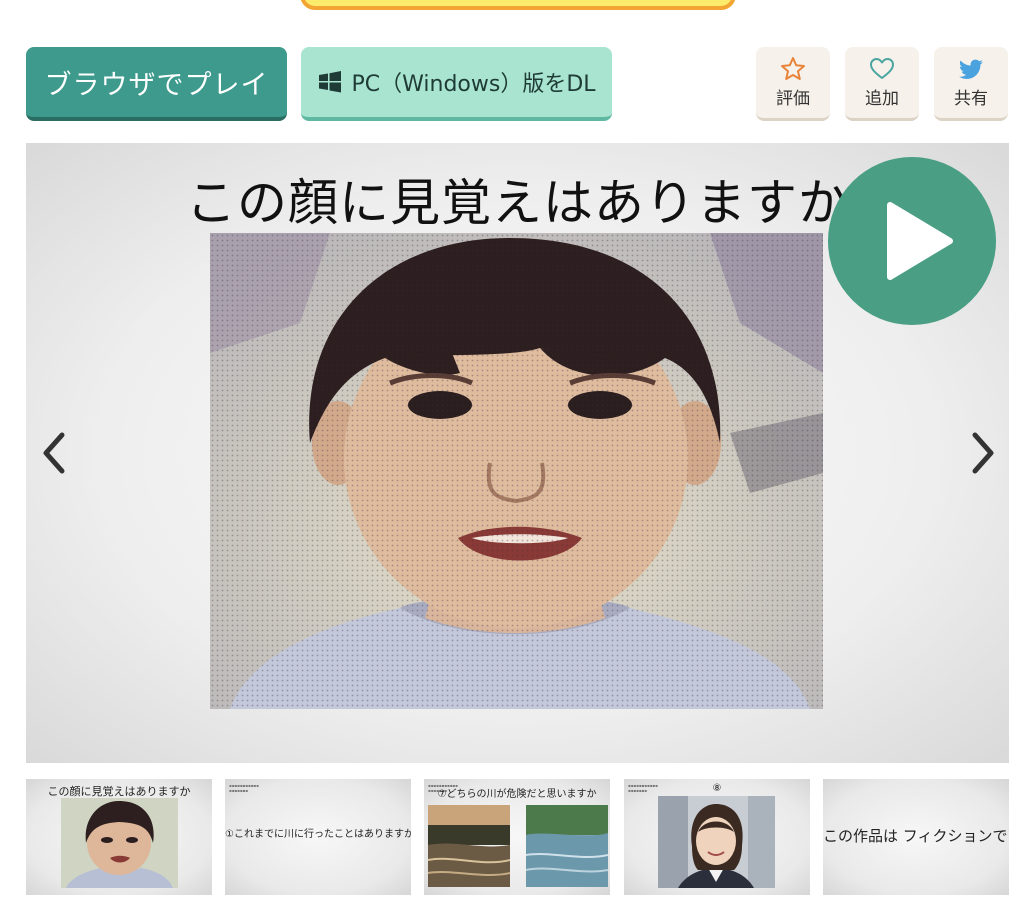  I want to click on previous-slide-button, so click(54, 453).